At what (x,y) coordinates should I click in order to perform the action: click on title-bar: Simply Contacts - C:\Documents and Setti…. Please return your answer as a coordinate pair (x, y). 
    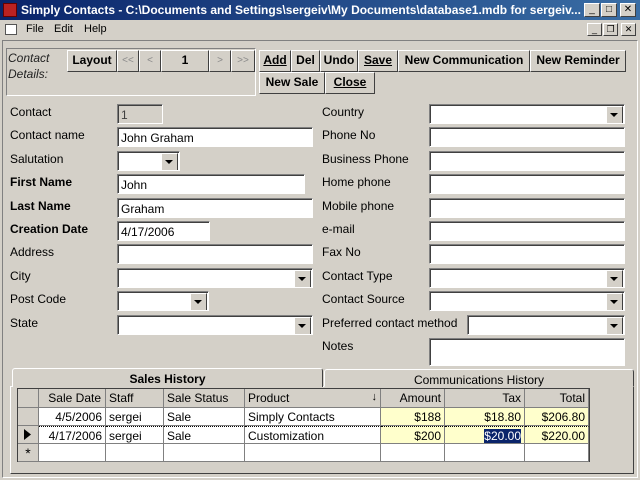
    Looking at the image, I should click on (320, 10).